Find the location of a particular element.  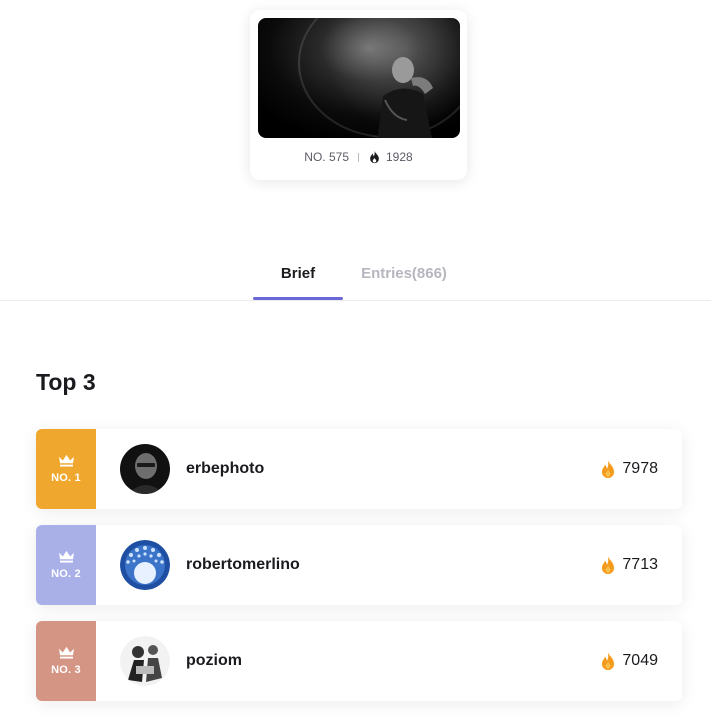

score-value: 7049 is located at coordinates (640, 660).